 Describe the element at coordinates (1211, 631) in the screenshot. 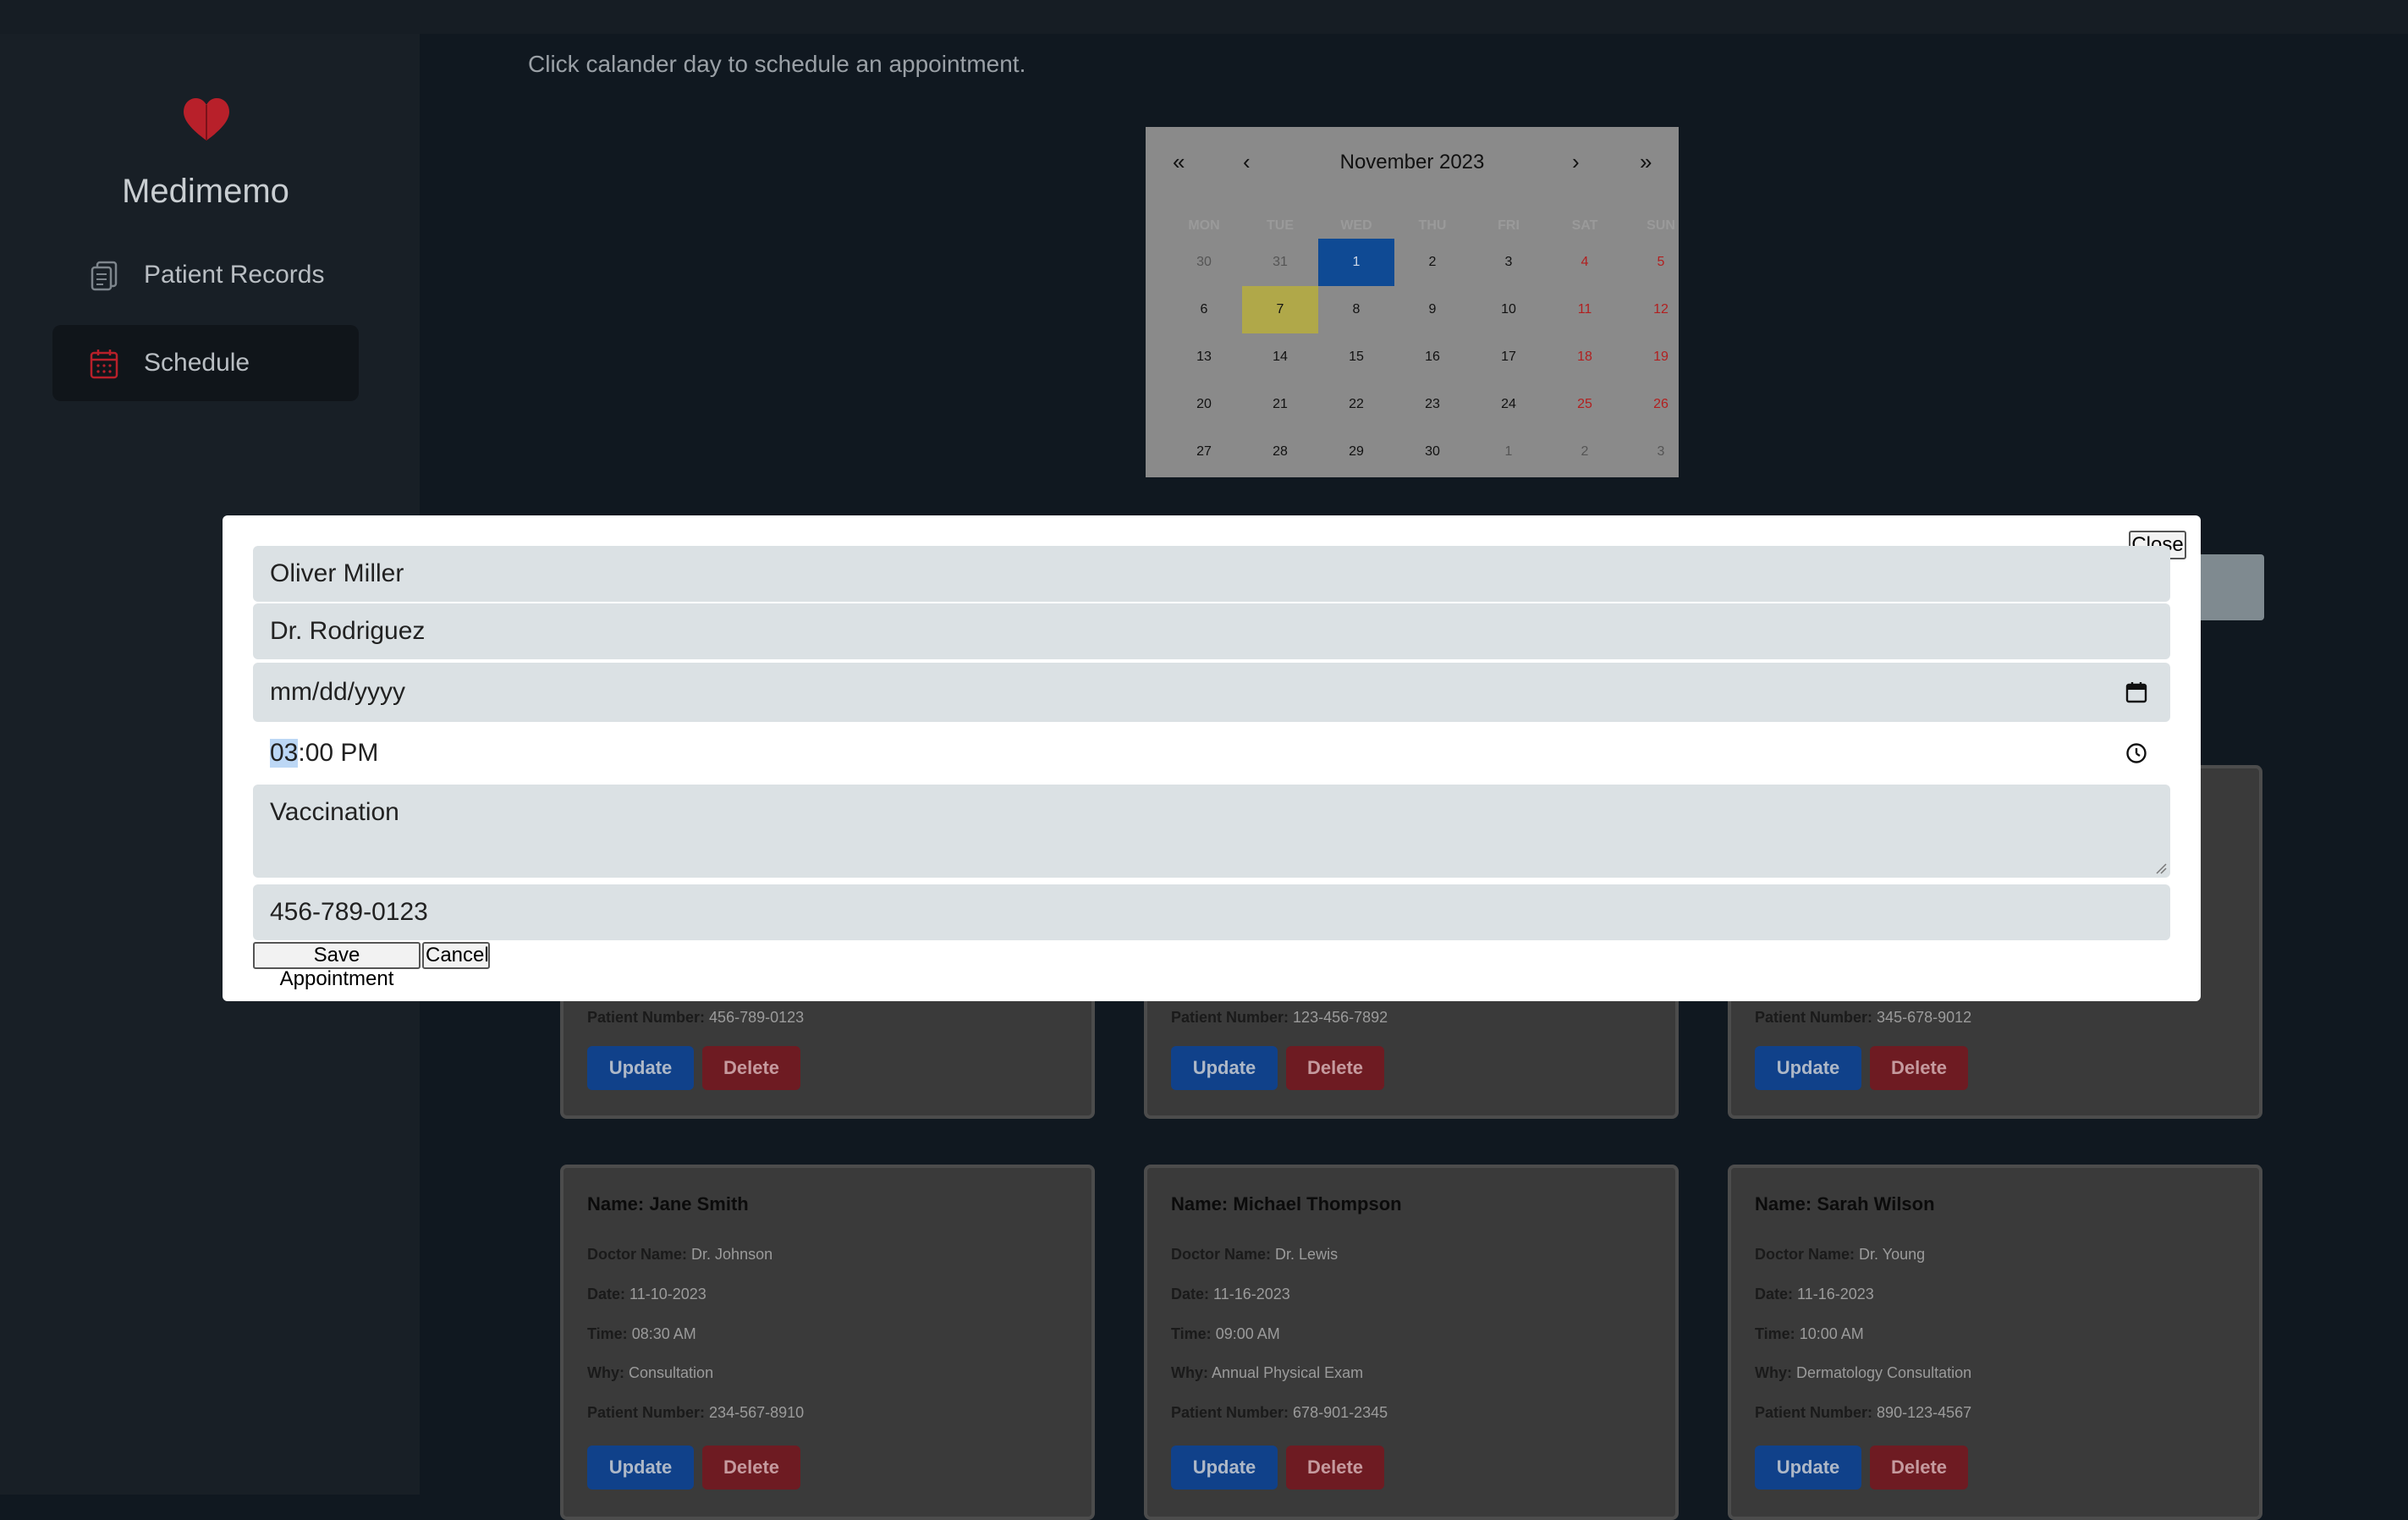

I see `doctor-name-field: Dr. Rodriguez` at that location.